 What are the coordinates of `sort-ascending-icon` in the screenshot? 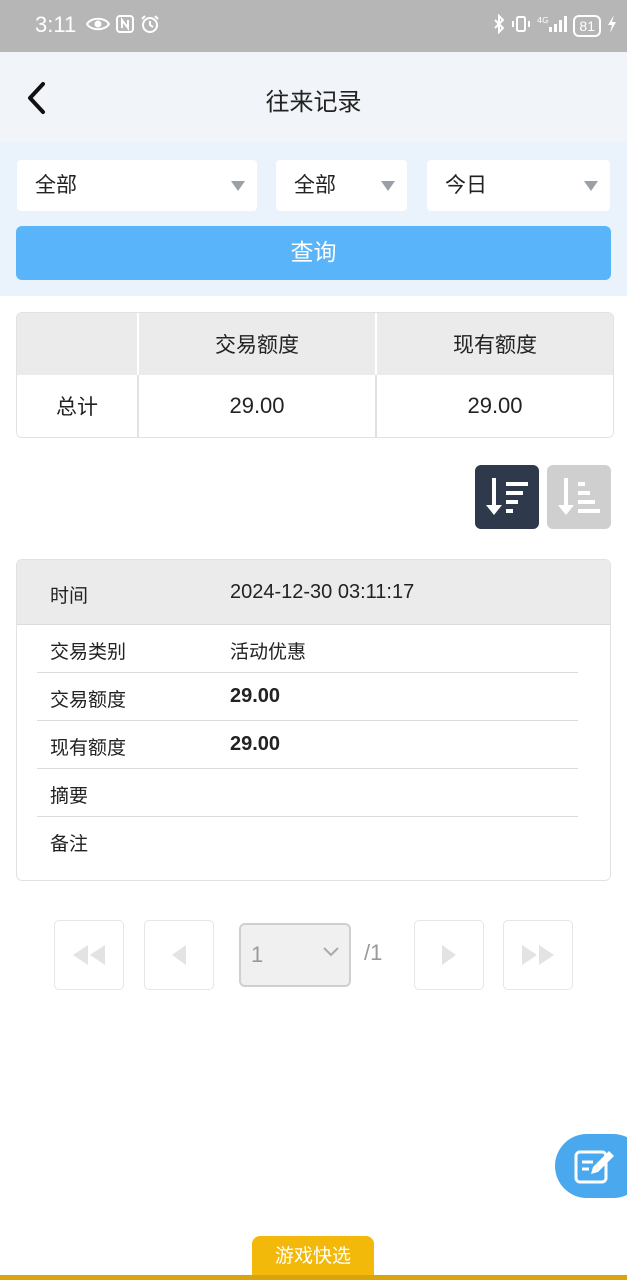 It's located at (579, 496).